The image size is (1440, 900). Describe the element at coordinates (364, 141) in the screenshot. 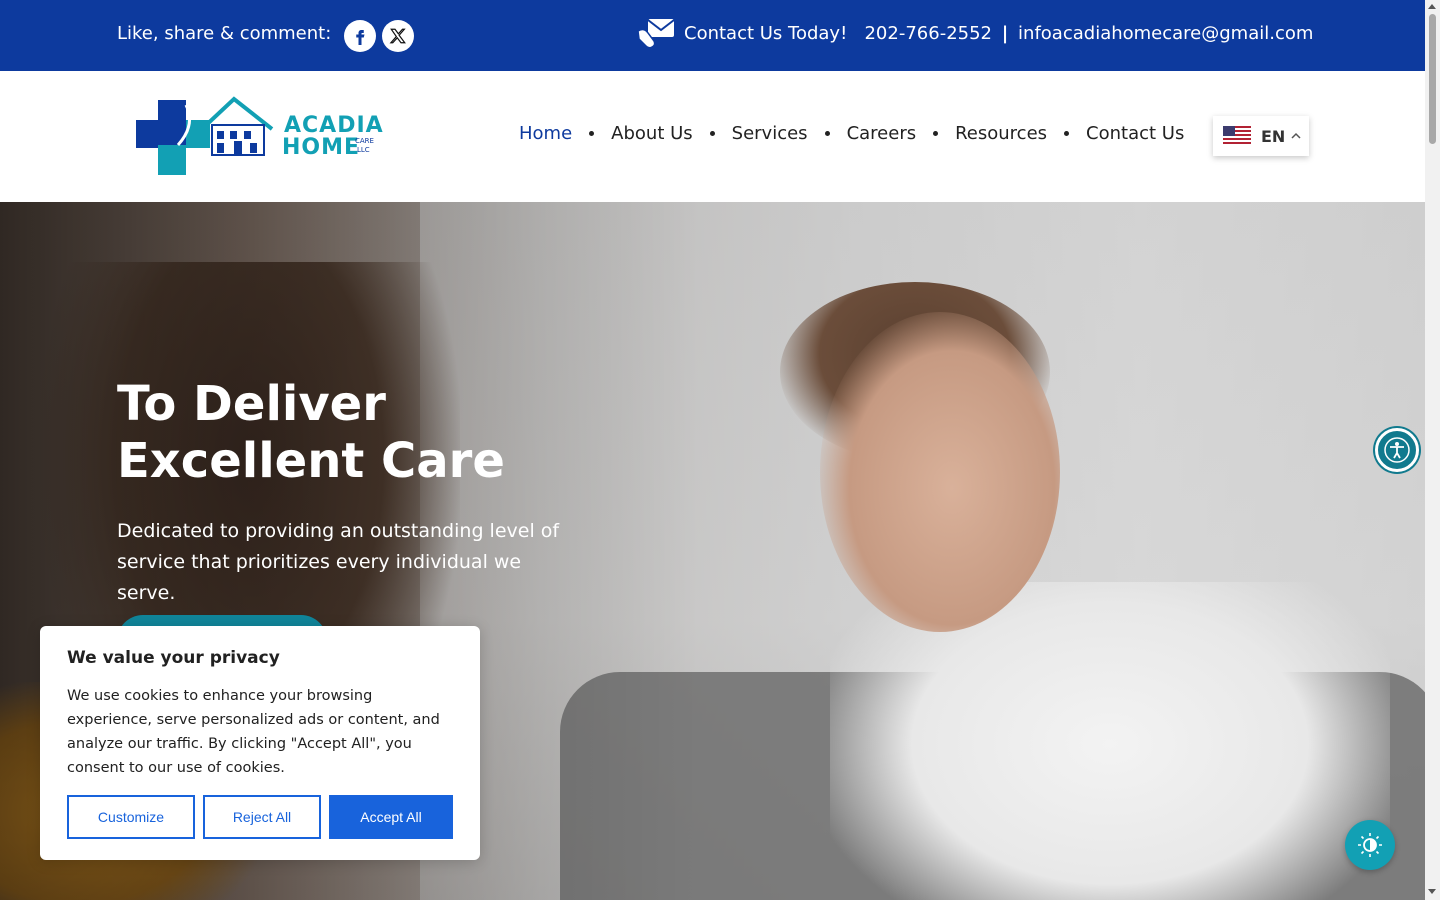

I see `logo-care: CARE` at that location.